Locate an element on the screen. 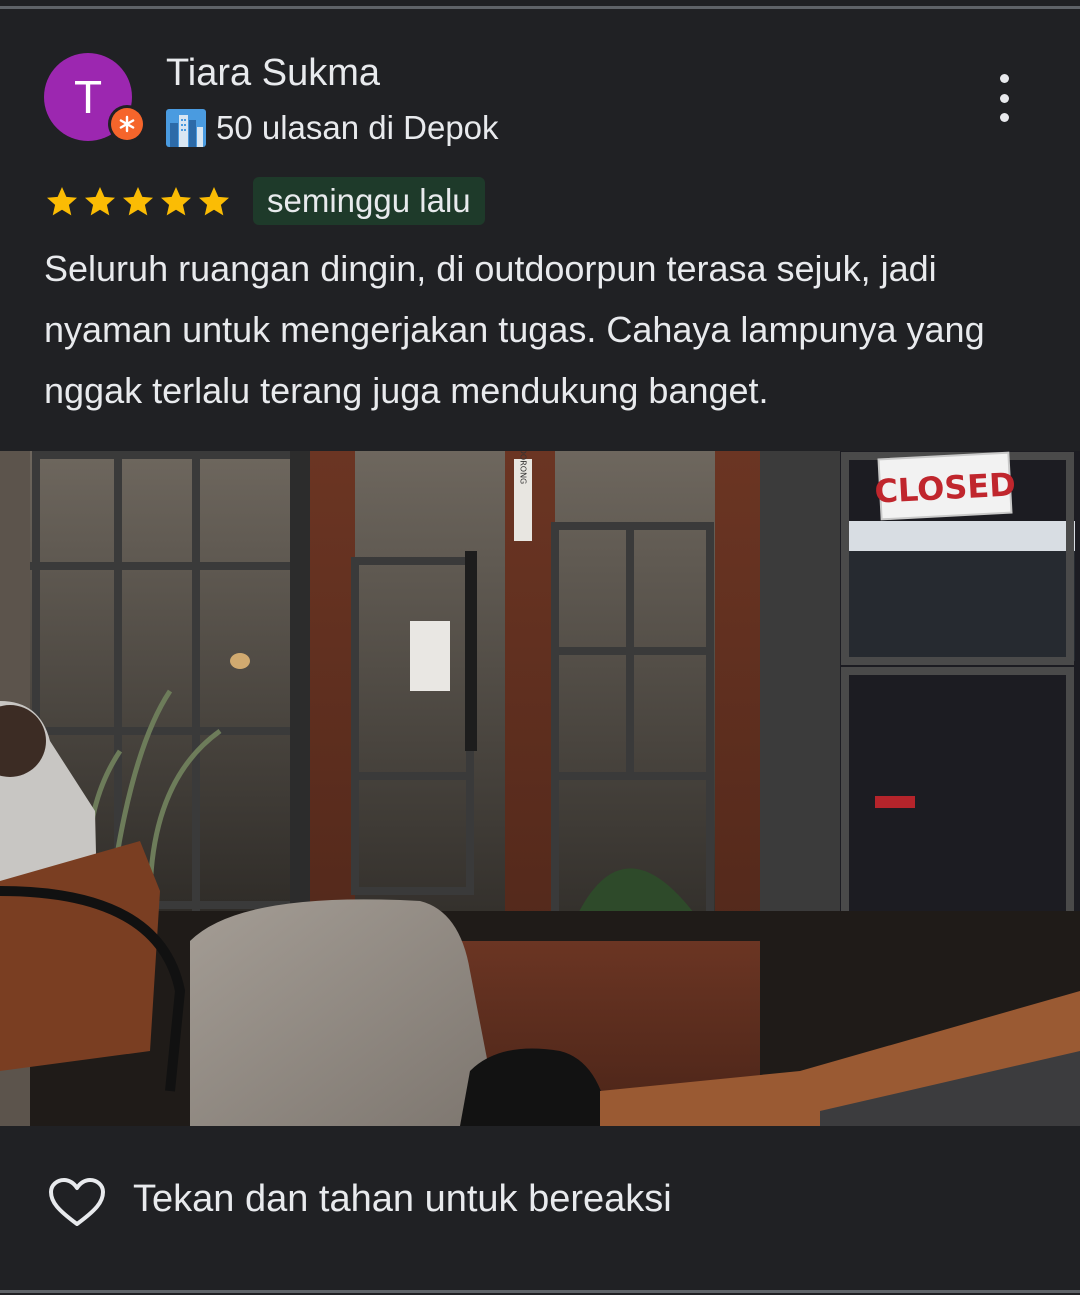 This screenshot has height=1295, width=1080. author-meta: 50 ulasan di Depok is located at coordinates (332, 128).